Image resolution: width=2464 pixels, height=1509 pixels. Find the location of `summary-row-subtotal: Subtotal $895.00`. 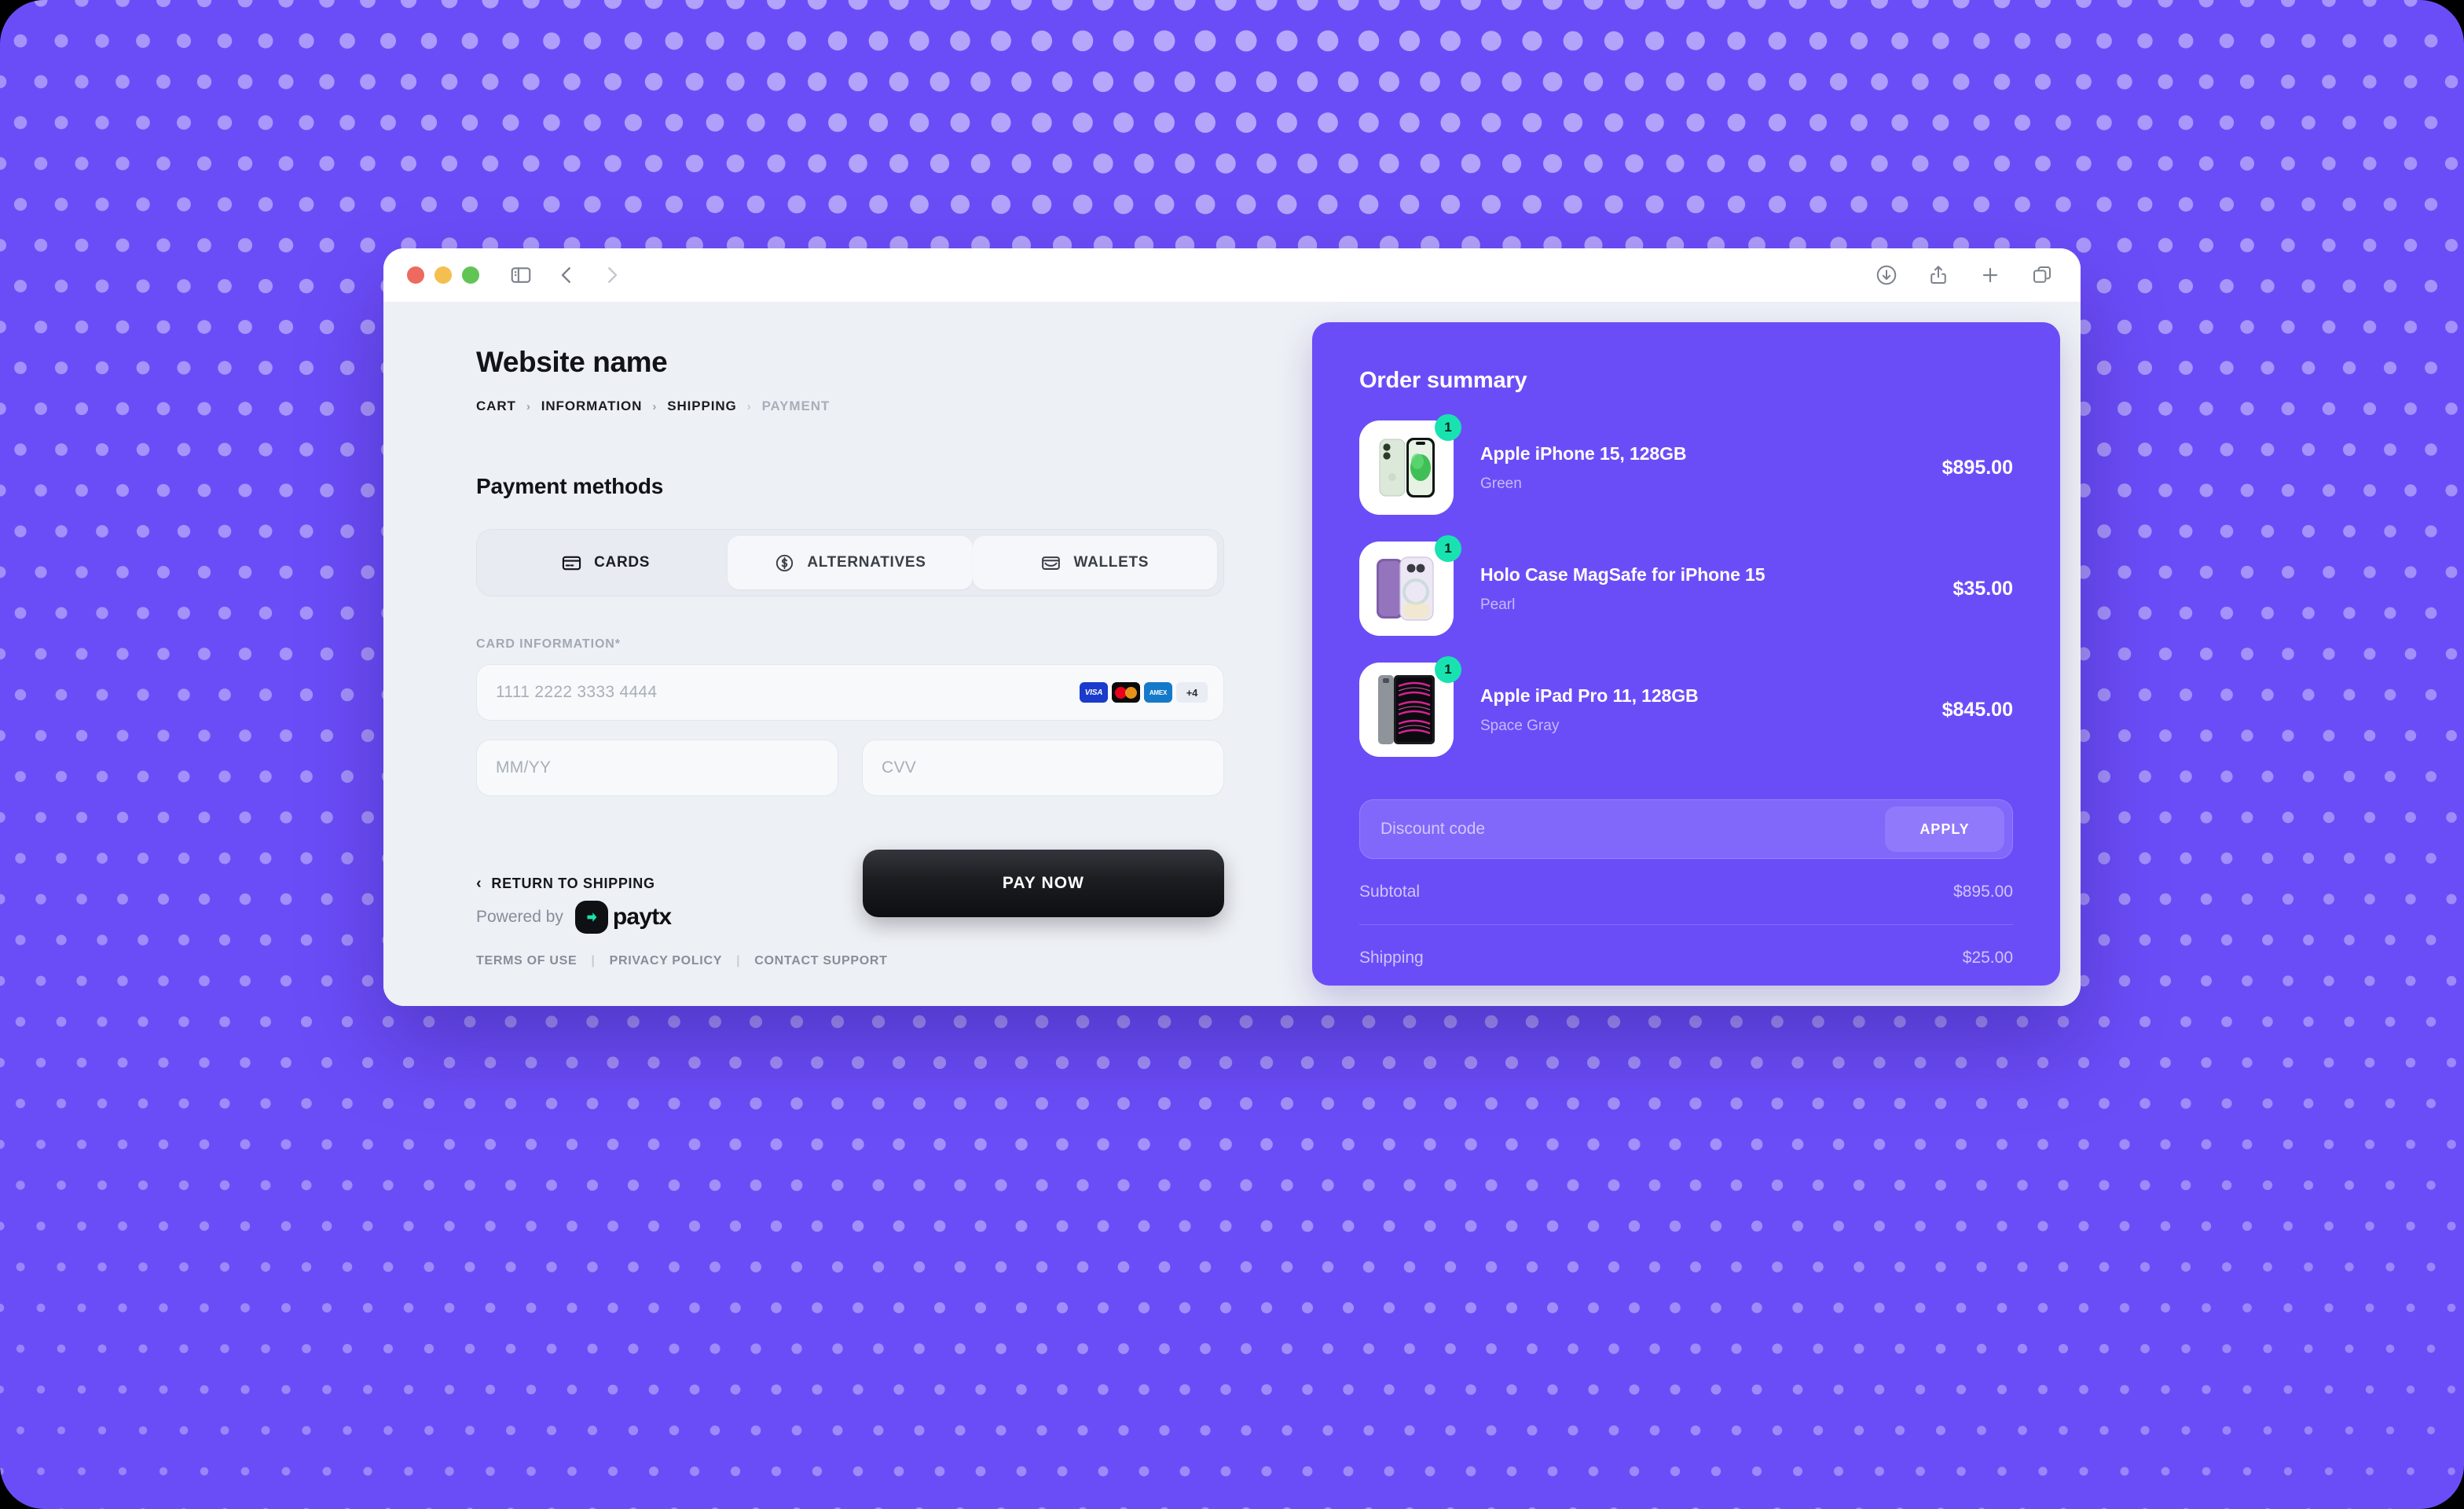

summary-row-subtotal: Subtotal $895.00 is located at coordinates (1686, 892).